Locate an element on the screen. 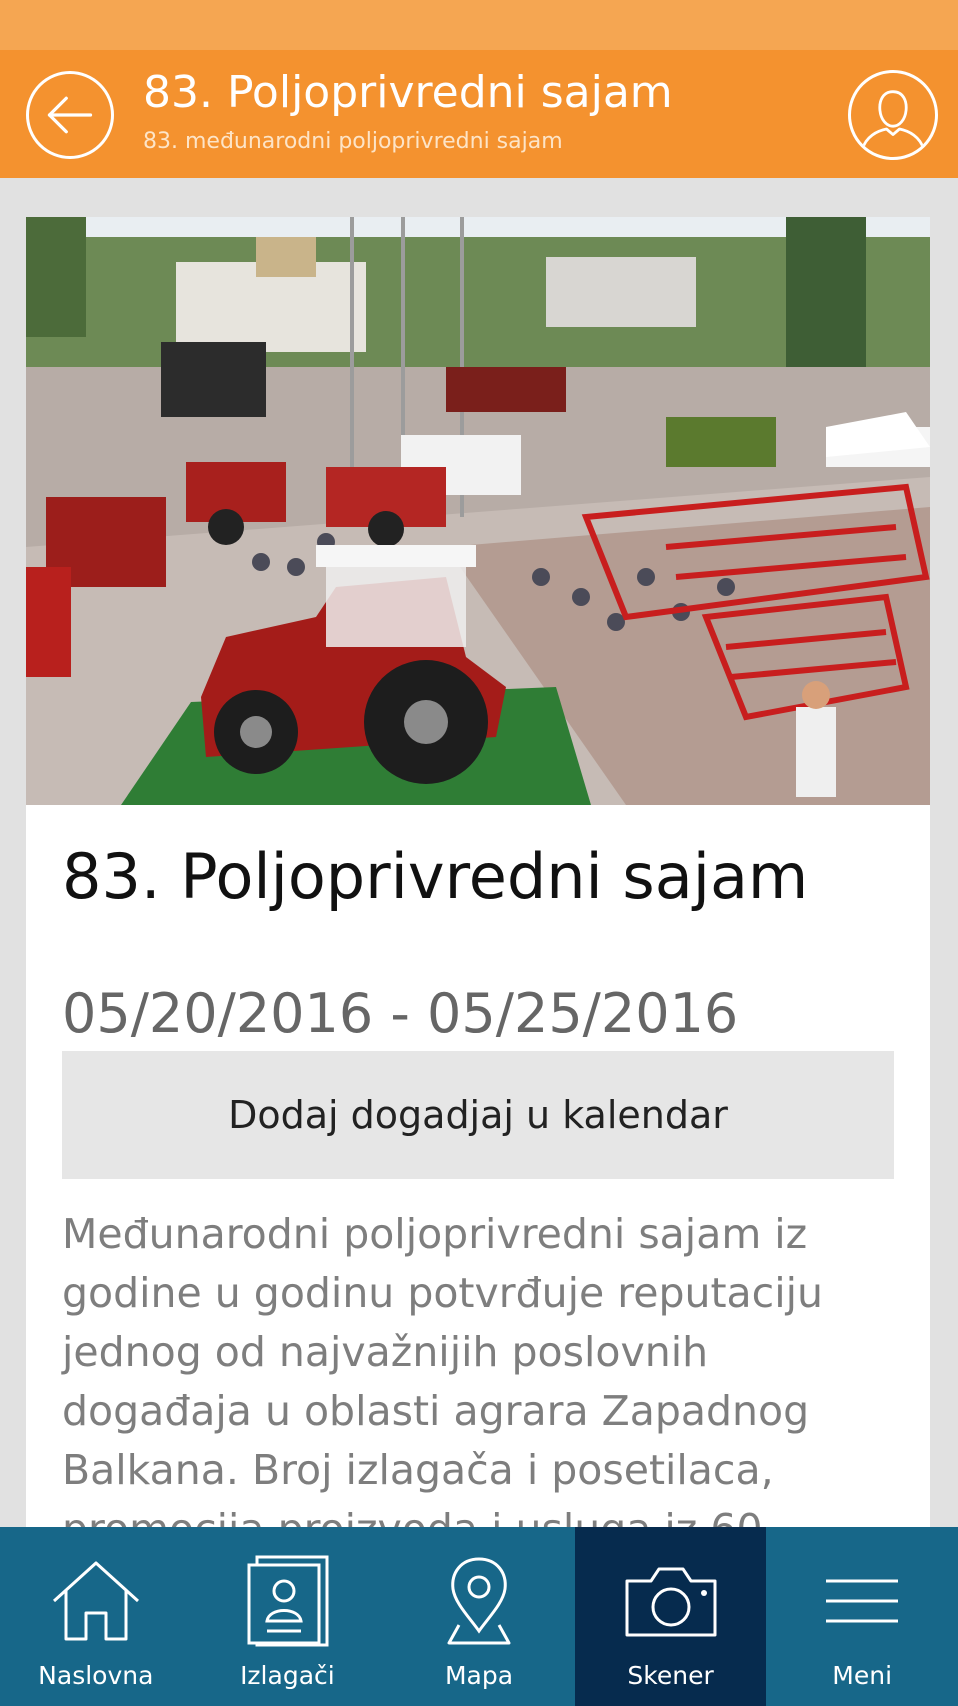  nav-item-naslovna: Naslovna is located at coordinates (96, 1616).